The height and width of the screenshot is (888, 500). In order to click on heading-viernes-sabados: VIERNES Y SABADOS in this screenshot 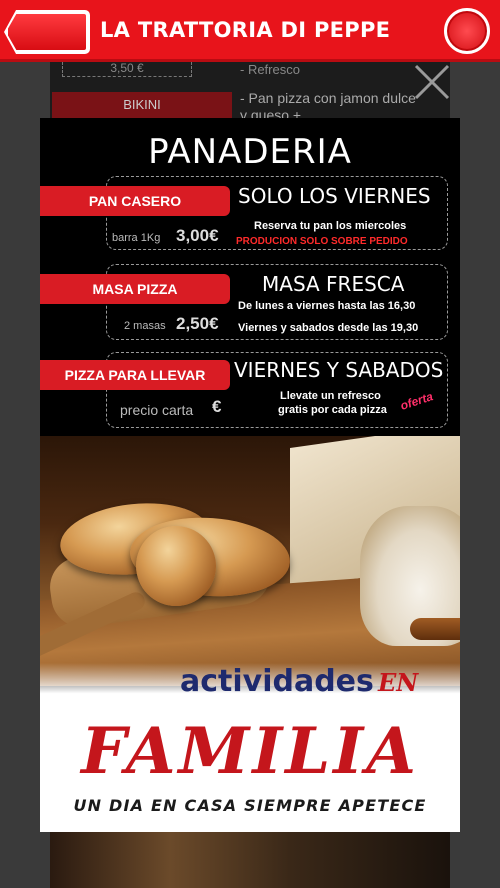, I will do `click(339, 370)`.